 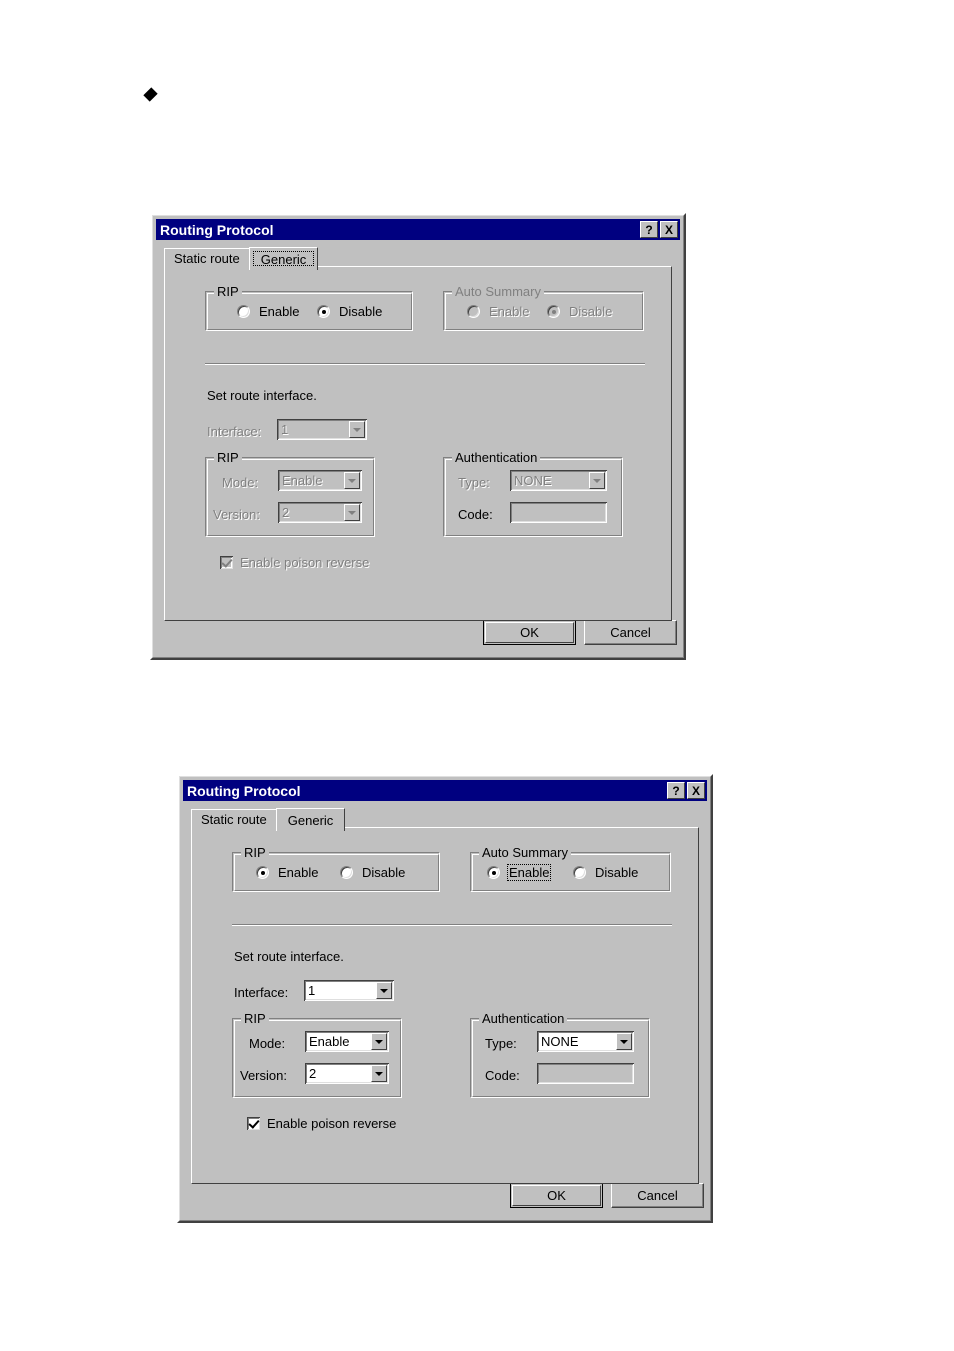 What do you see at coordinates (290, 493) in the screenshot?
I see `rip-interface-group: RIP` at bounding box center [290, 493].